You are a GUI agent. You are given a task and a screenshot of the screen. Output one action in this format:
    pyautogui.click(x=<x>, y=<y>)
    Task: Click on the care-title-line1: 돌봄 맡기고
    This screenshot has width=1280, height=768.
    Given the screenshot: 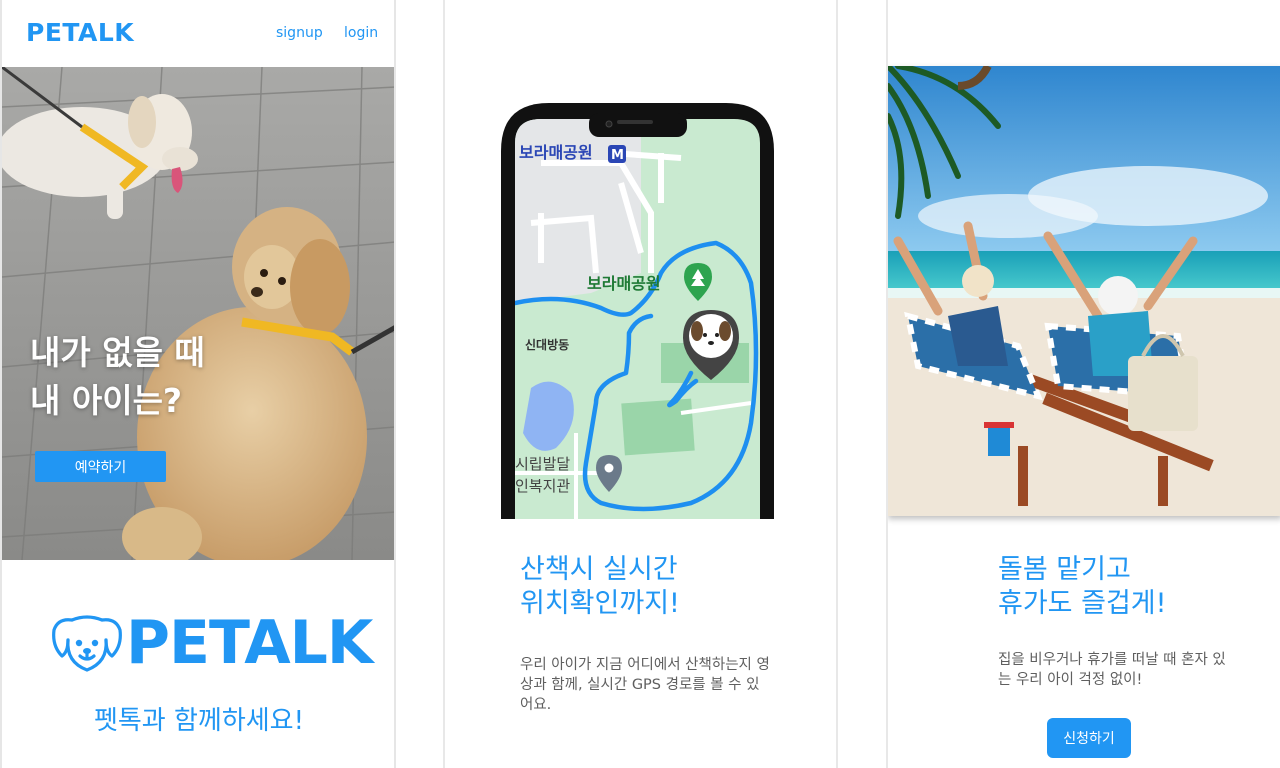 What is the action you would take?
    pyautogui.click(x=1064, y=569)
    